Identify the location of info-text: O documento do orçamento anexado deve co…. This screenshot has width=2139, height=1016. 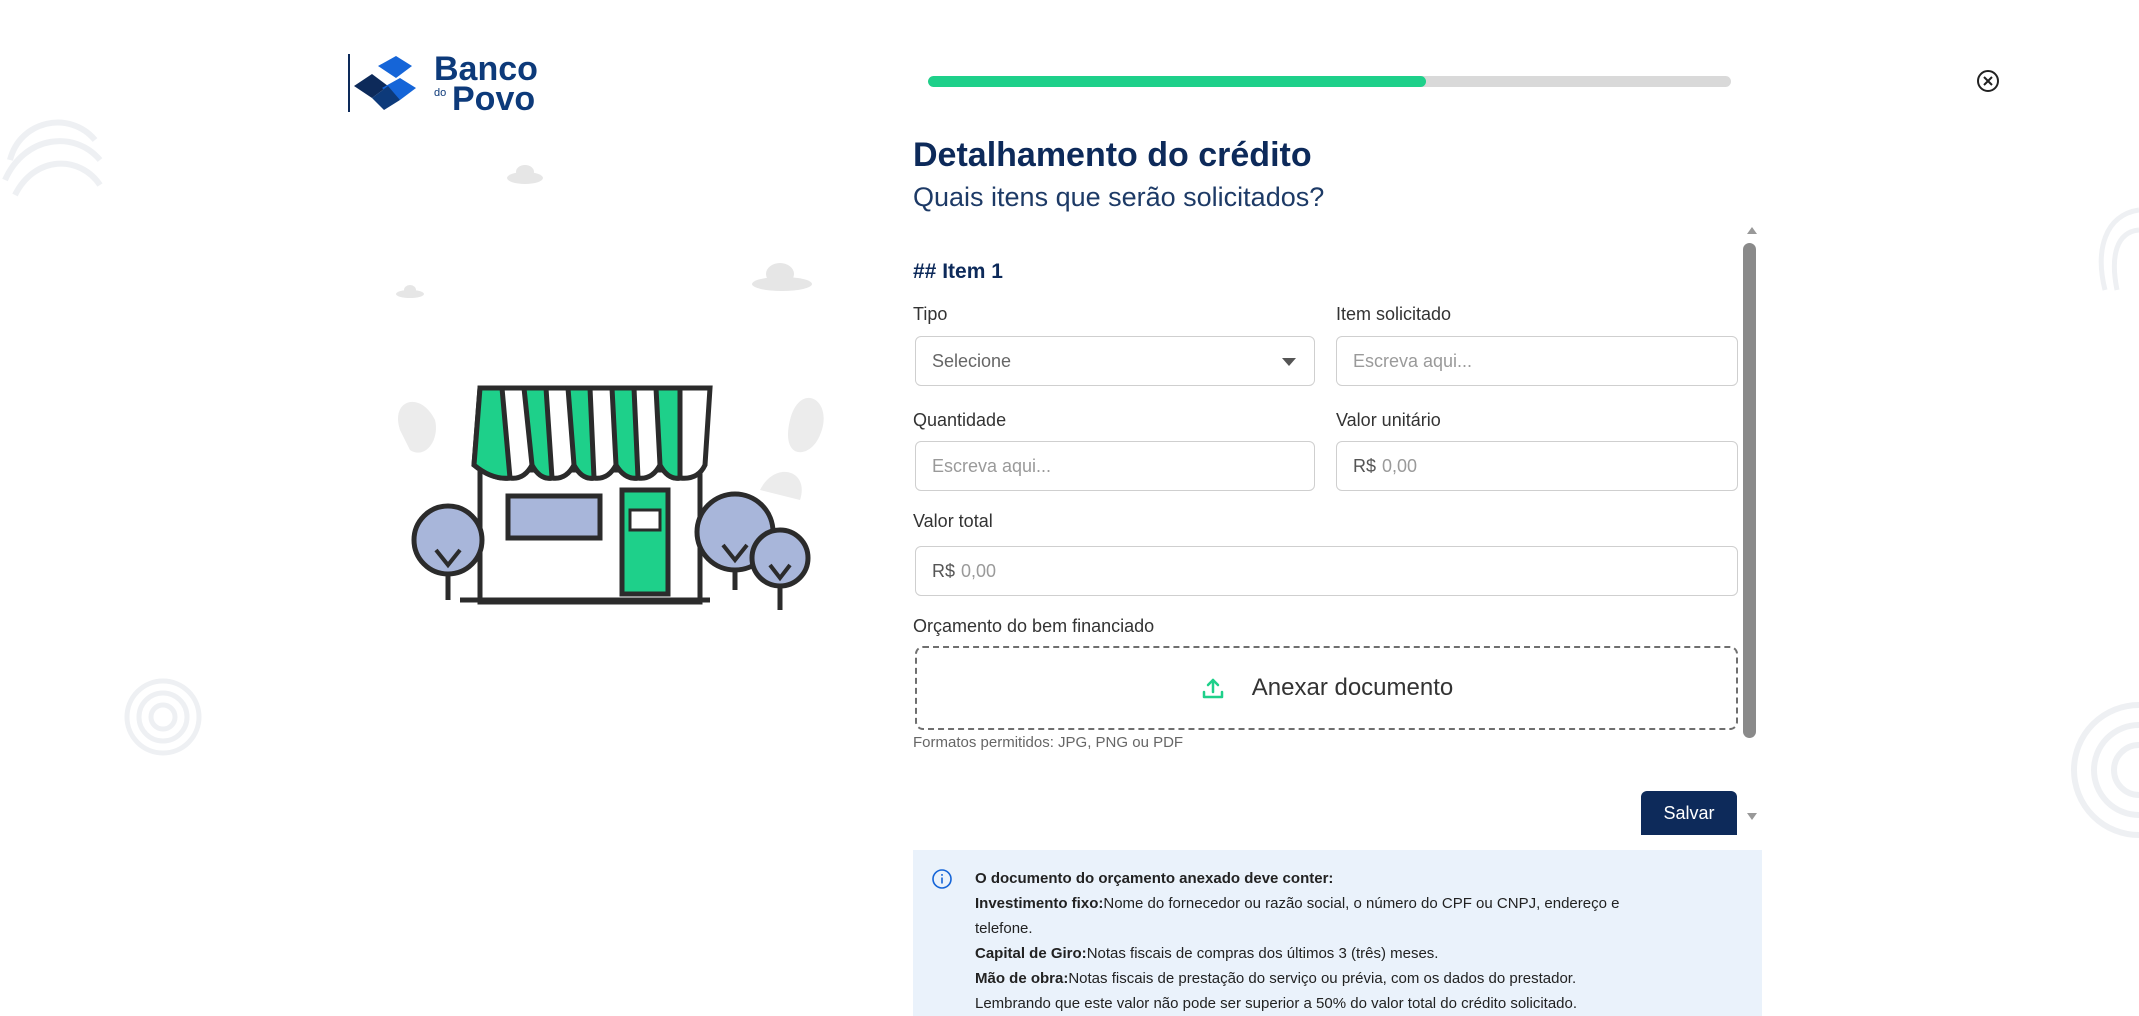
(1360, 941).